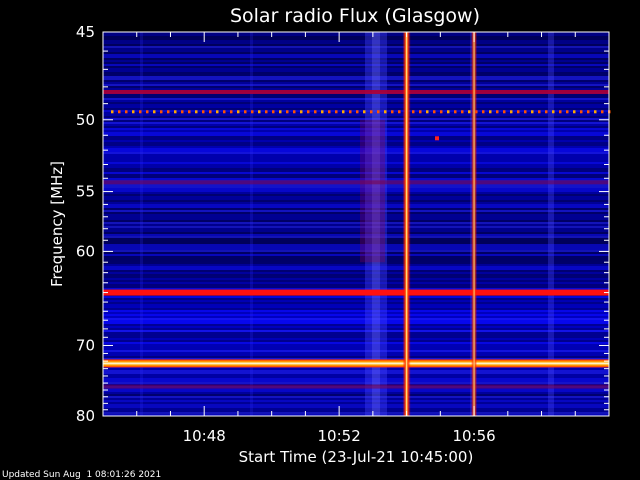 Image resolution: width=640 pixels, height=480 pixels. I want to click on x-axis-title: Start Time (23-Jul-21 10:45:00), so click(356, 457).